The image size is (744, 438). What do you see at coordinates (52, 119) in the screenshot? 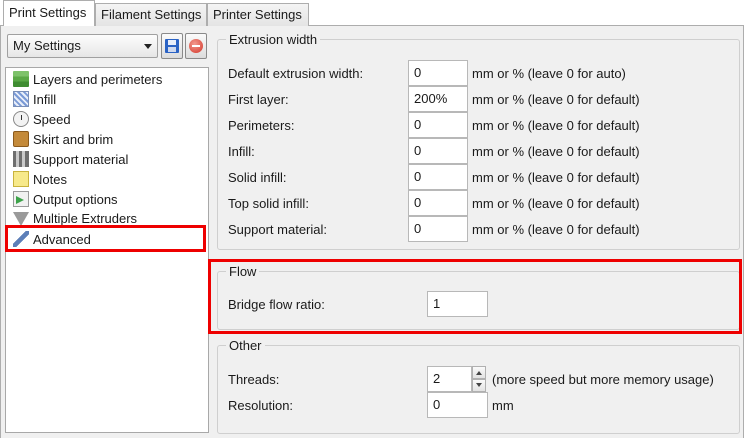
I see `tree-item-label: Speed` at bounding box center [52, 119].